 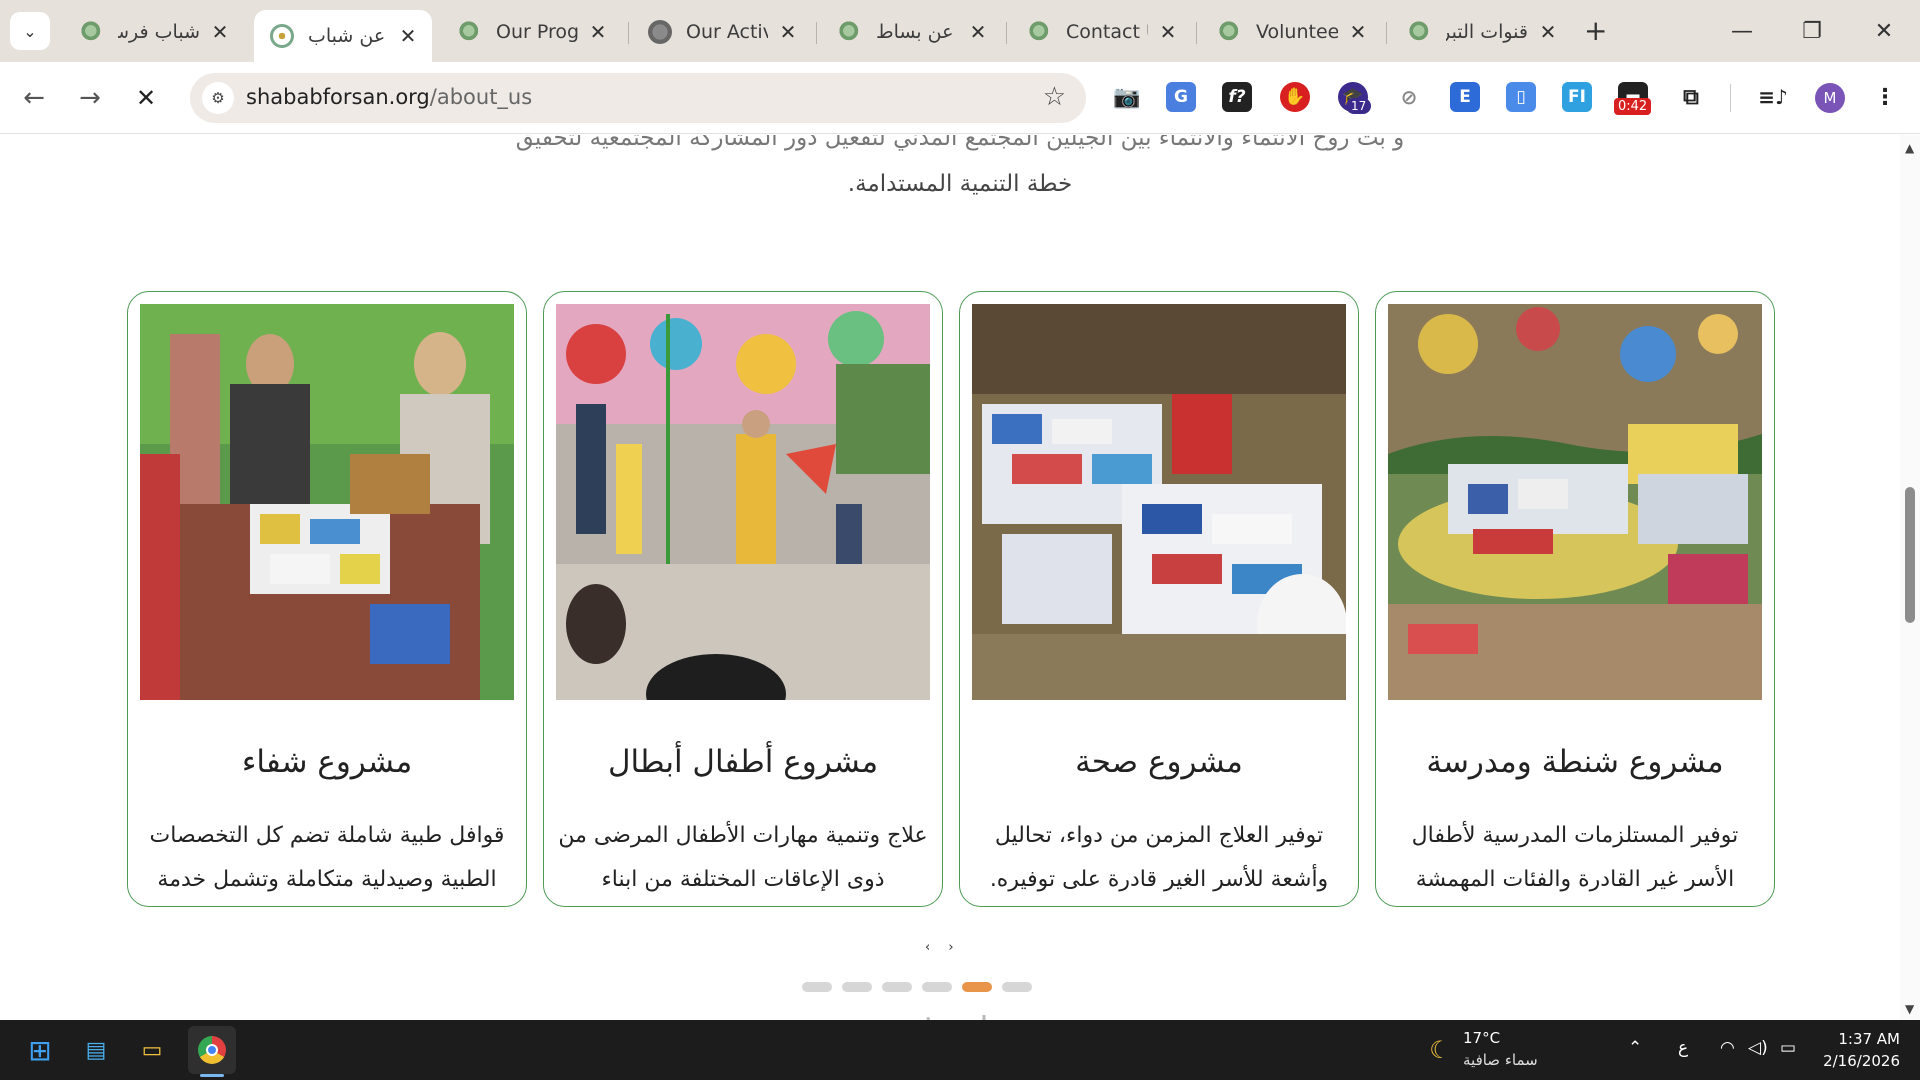 I want to click on file-explorer-icon: ▭, so click(x=152, y=1050).